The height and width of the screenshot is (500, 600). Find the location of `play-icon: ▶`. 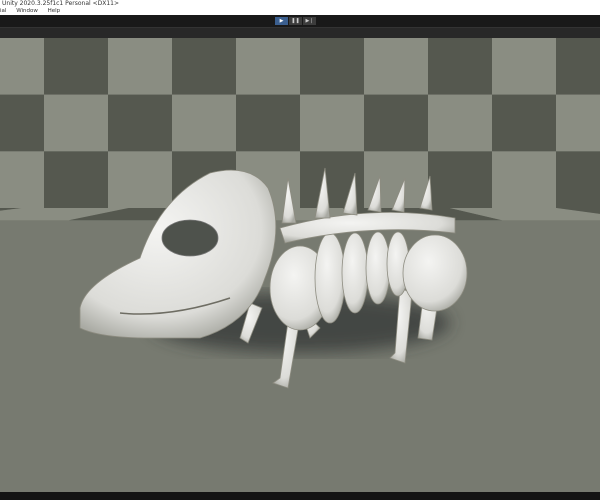

play-icon: ▶ is located at coordinates (281, 21).